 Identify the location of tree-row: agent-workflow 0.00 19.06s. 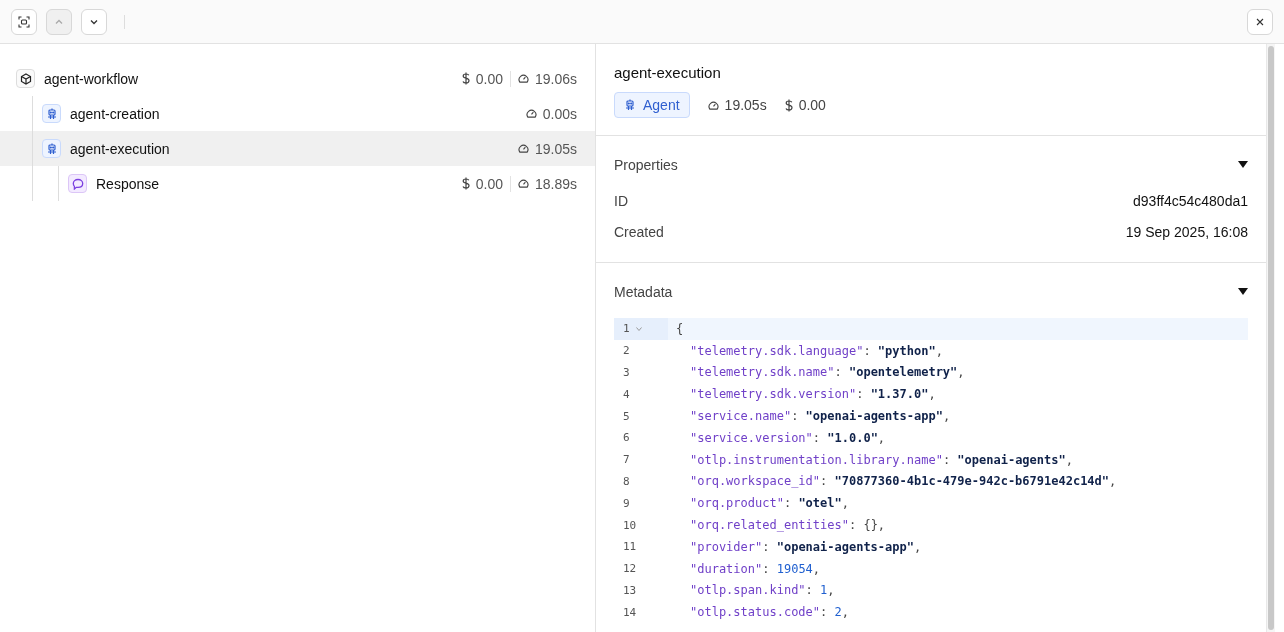
(297, 78).